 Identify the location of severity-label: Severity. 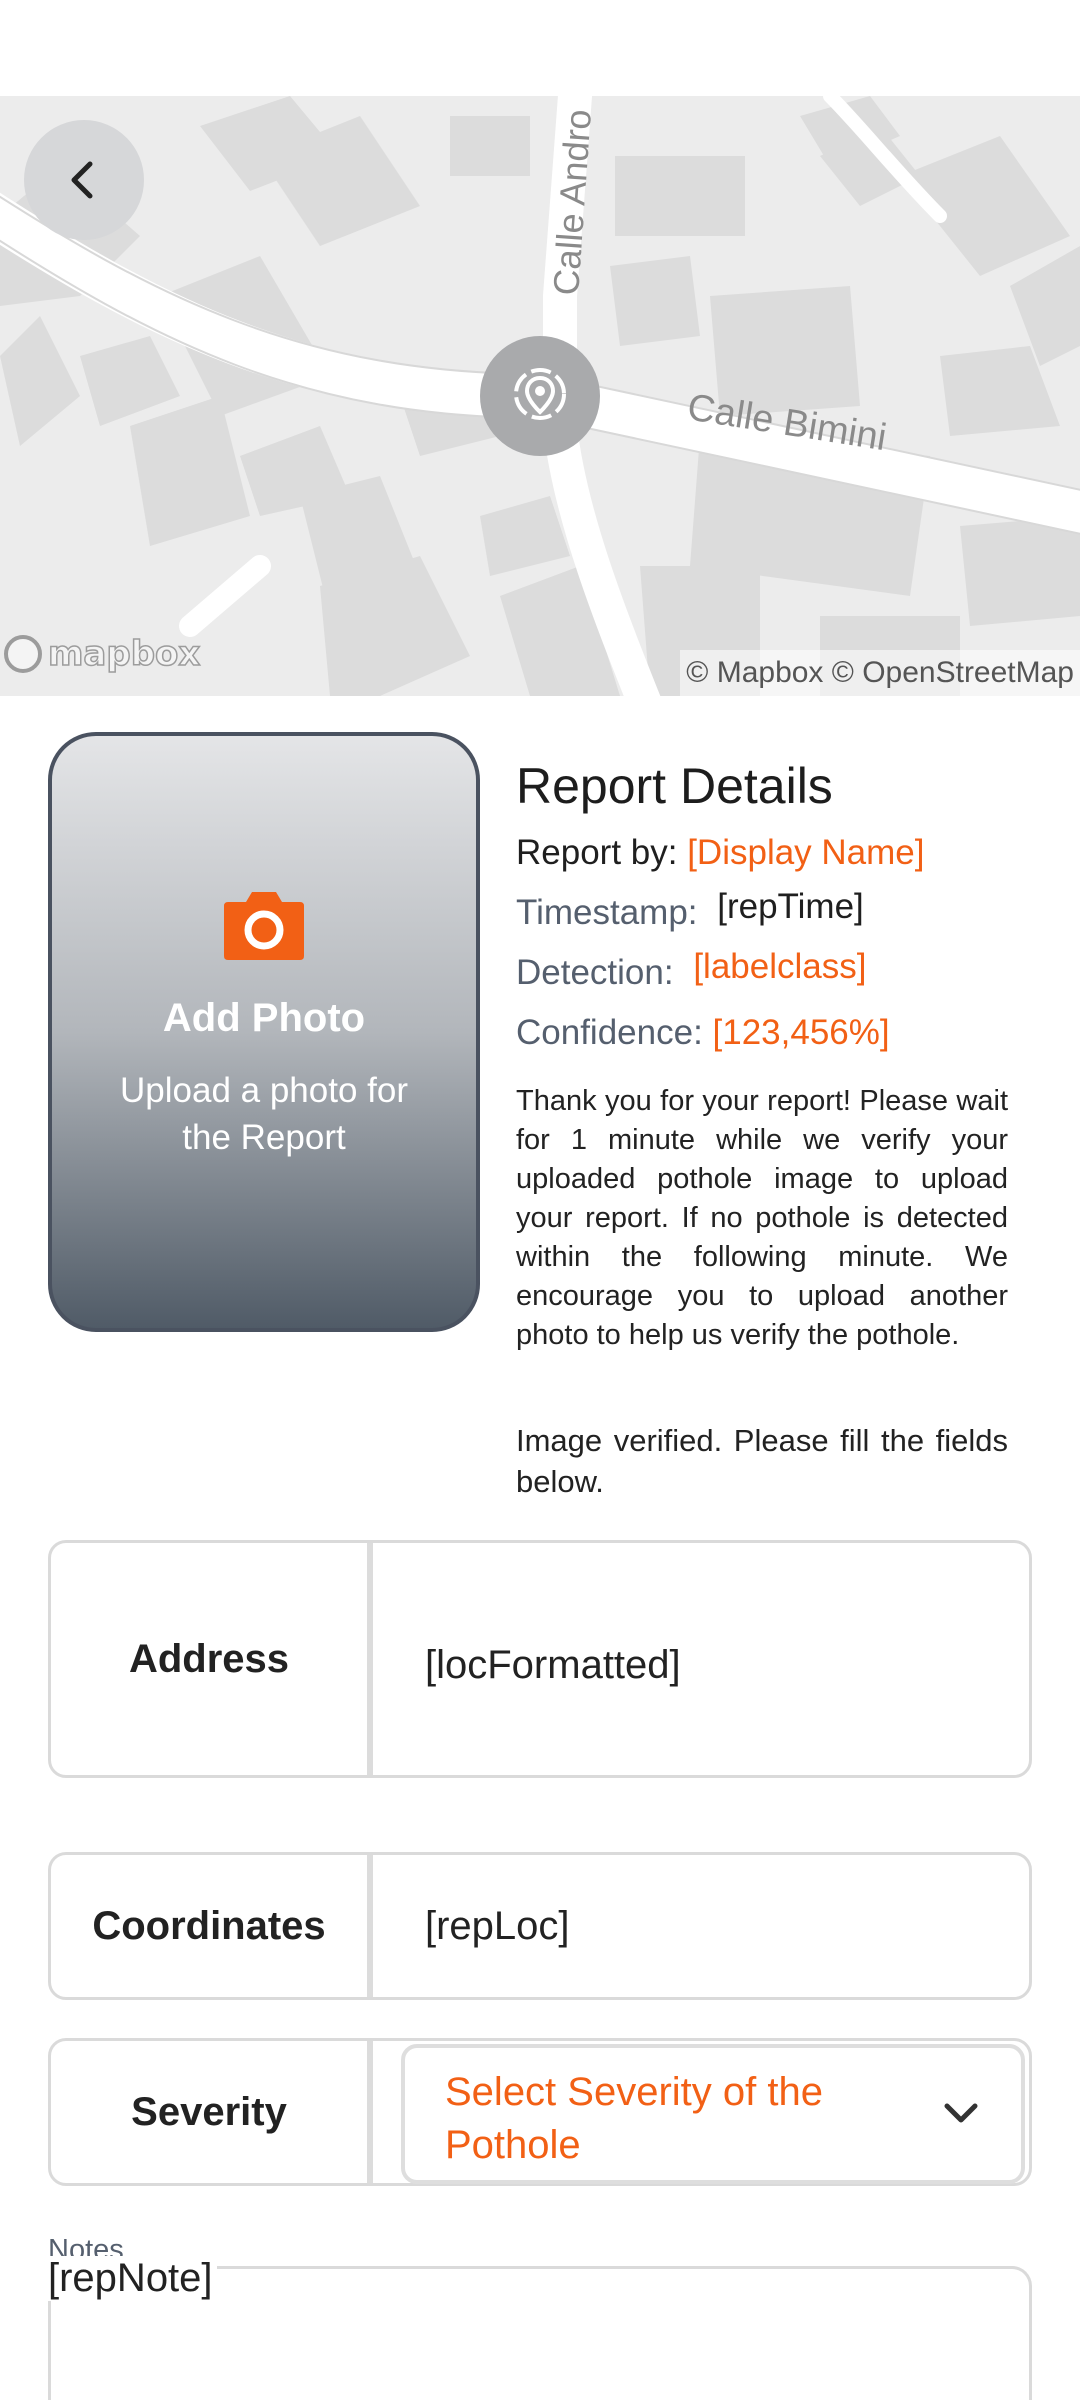
(212, 2112).